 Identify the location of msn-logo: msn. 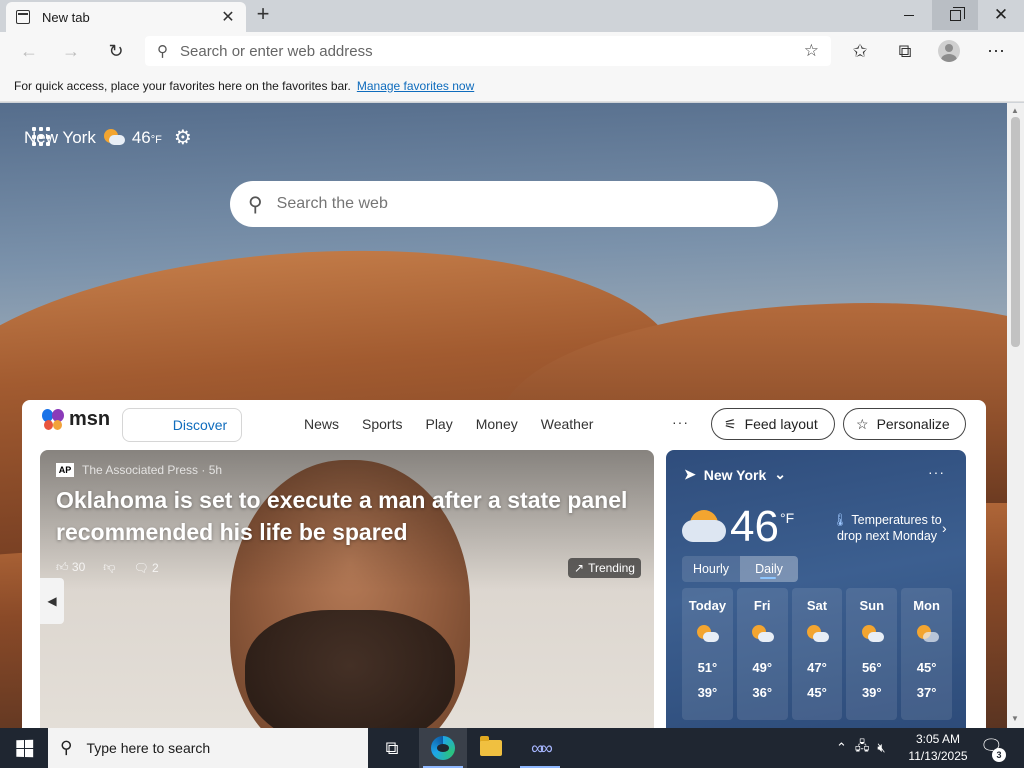
(76, 419).